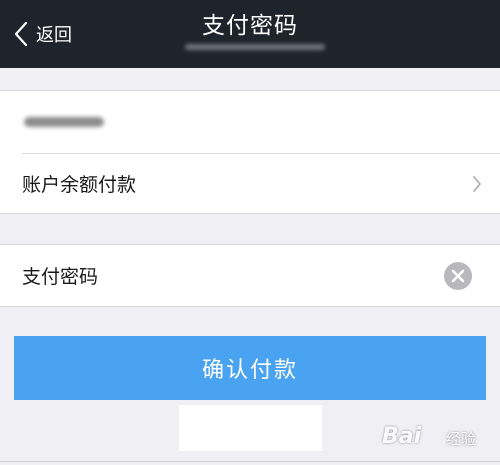 The width and height of the screenshot is (500, 465). What do you see at coordinates (458, 276) in the screenshot?
I see `clear-button` at bounding box center [458, 276].